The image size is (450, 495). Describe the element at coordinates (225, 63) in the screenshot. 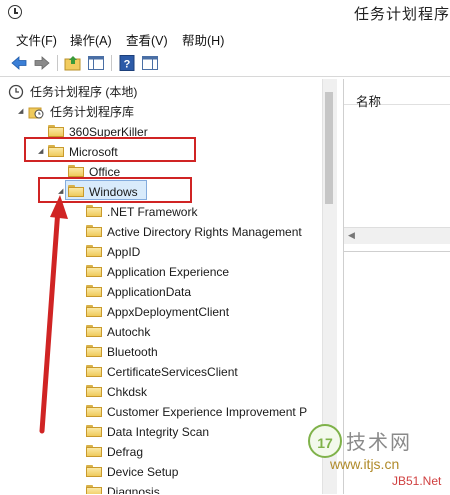

I see `toolbar: ?` at that location.